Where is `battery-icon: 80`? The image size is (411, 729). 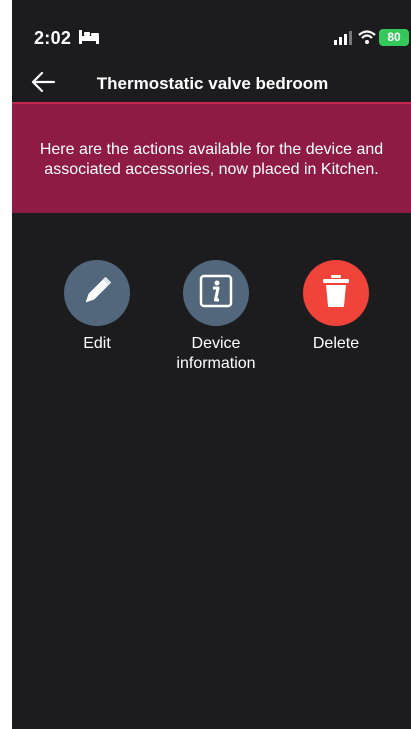
battery-icon: 80 is located at coordinates (394, 37).